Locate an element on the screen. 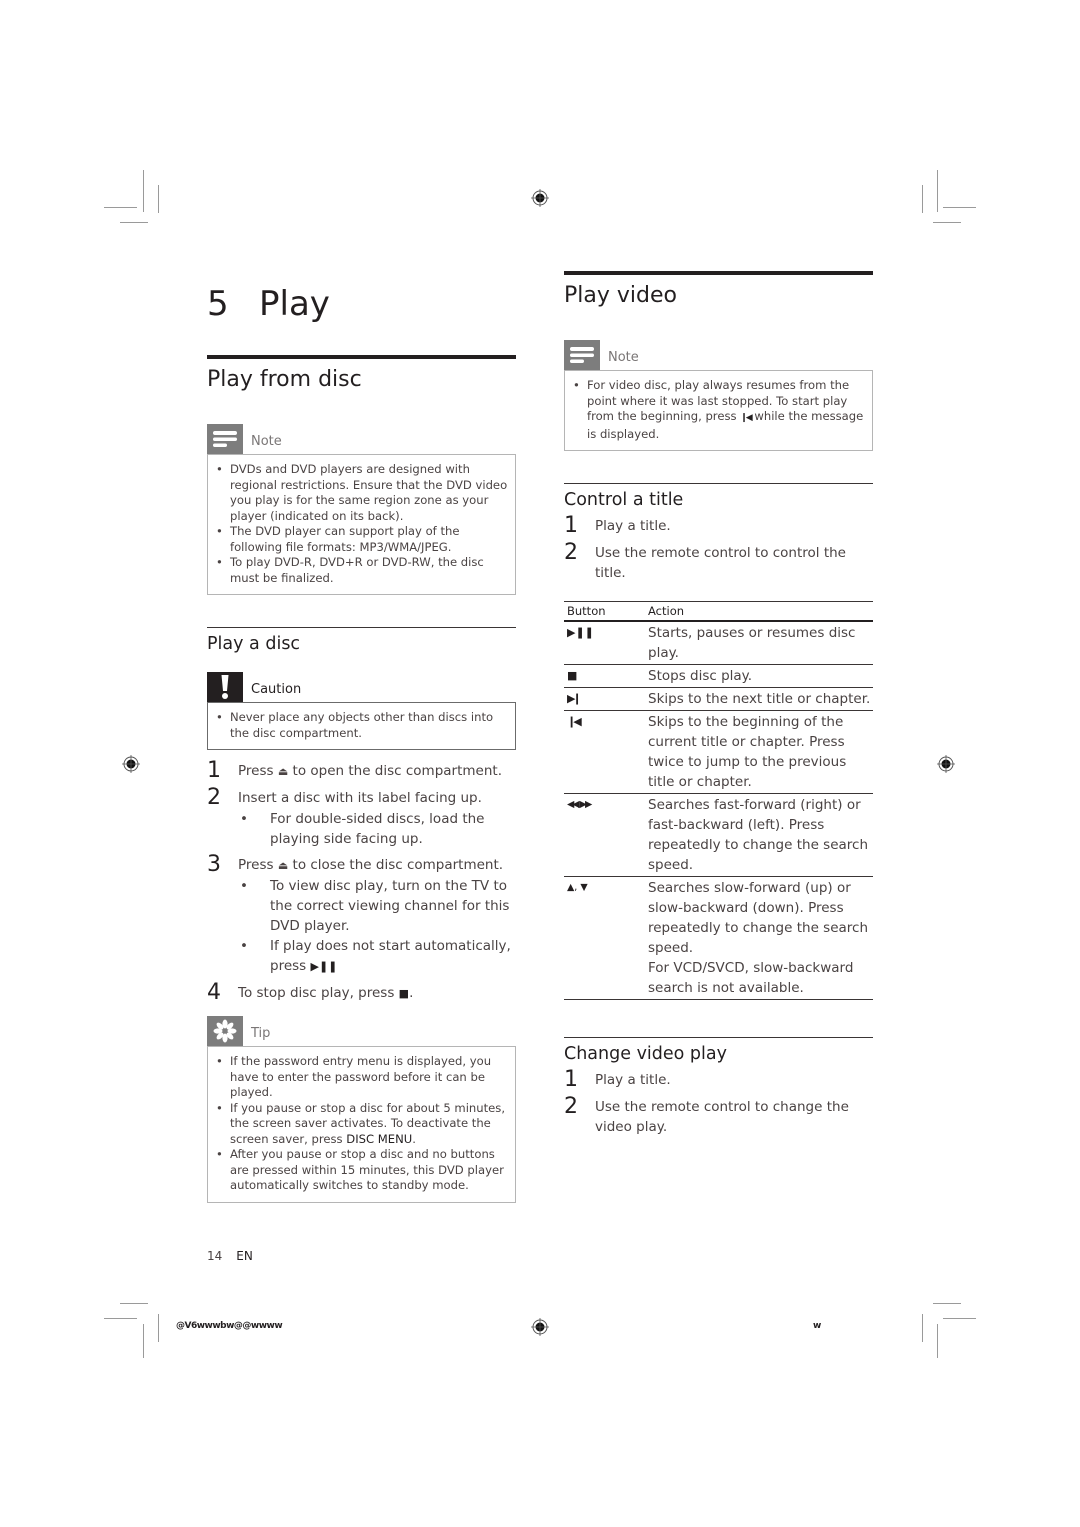 The width and height of the screenshot is (1080, 1527). page-footer: 14 EN is located at coordinates (230, 1256).